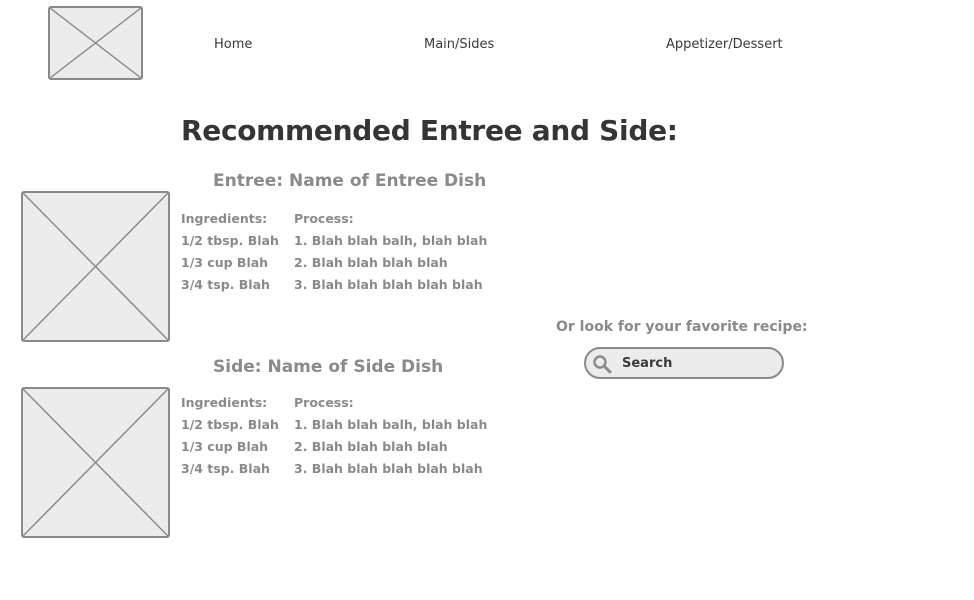 The image size is (974, 600). What do you see at coordinates (391, 424) in the screenshot?
I see `side-process-step: 1. Blah blah balh, blah blah` at bounding box center [391, 424].